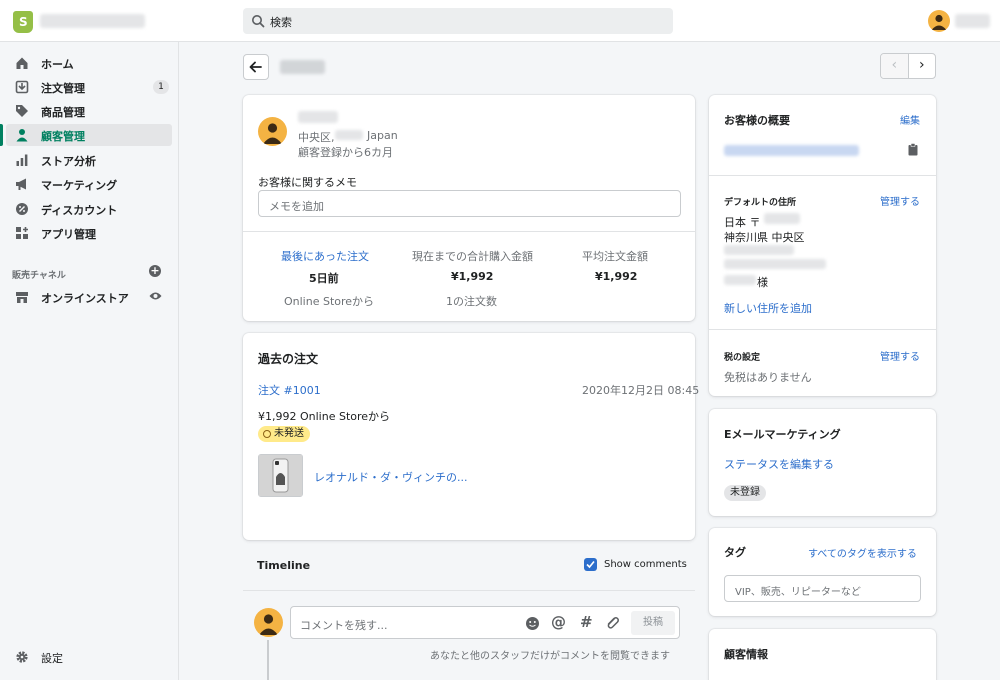 The image size is (1000, 680). What do you see at coordinates (289, 433) in the screenshot?
I see `status-label: 未発送` at bounding box center [289, 433].